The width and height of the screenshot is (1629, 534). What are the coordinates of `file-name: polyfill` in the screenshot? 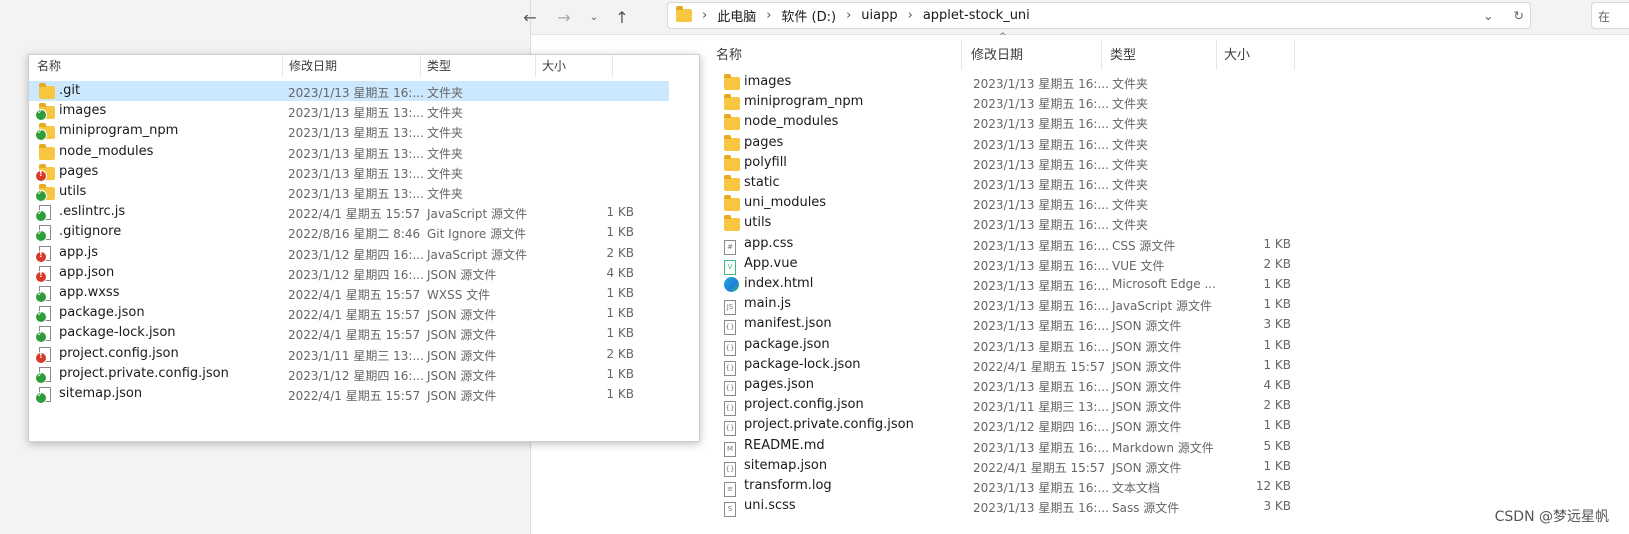 It's located at (765, 162).